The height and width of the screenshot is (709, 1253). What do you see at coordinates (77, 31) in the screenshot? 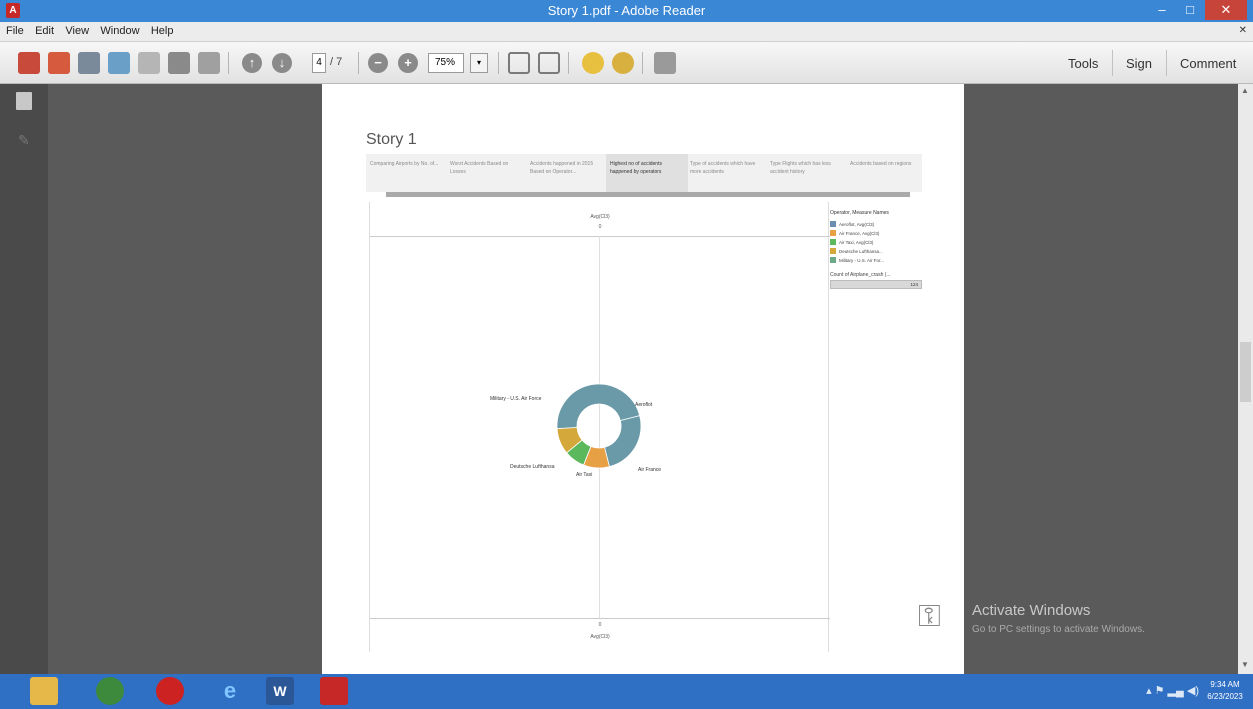
I see `menu-view: View` at bounding box center [77, 31].